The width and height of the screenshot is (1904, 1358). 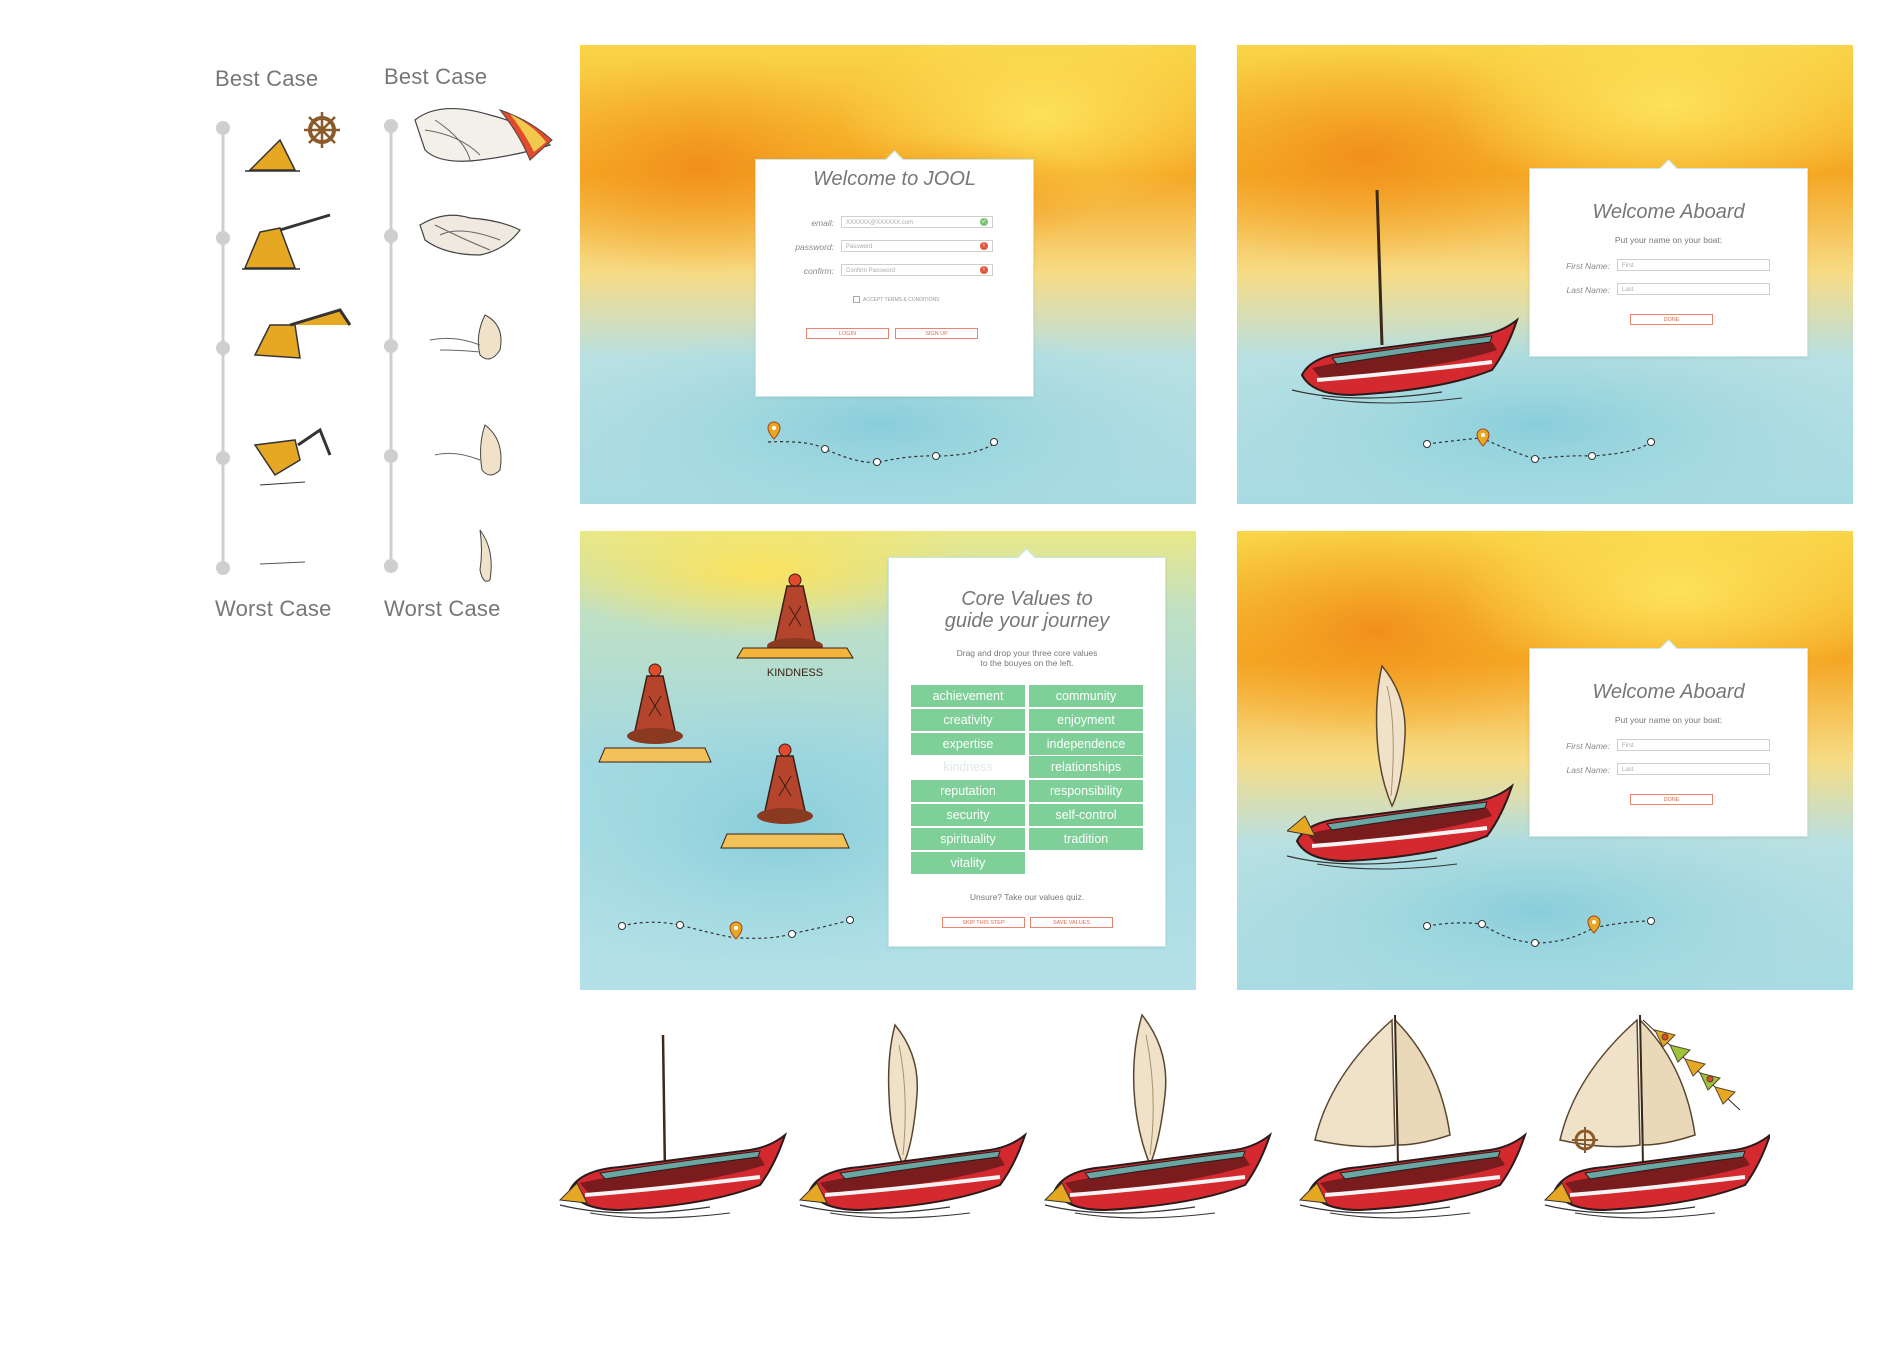 I want to click on value-chip-security: security, so click(x=968, y=815).